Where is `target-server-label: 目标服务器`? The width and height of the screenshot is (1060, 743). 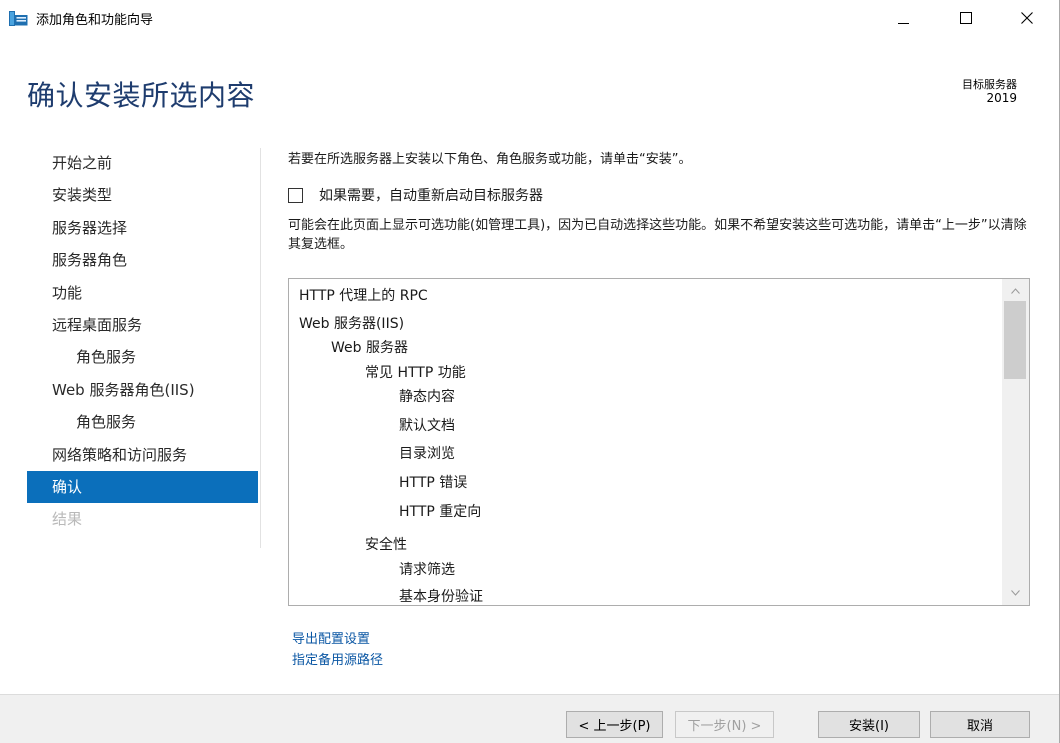
target-server-label: 目标服务器 is located at coordinates (989, 84).